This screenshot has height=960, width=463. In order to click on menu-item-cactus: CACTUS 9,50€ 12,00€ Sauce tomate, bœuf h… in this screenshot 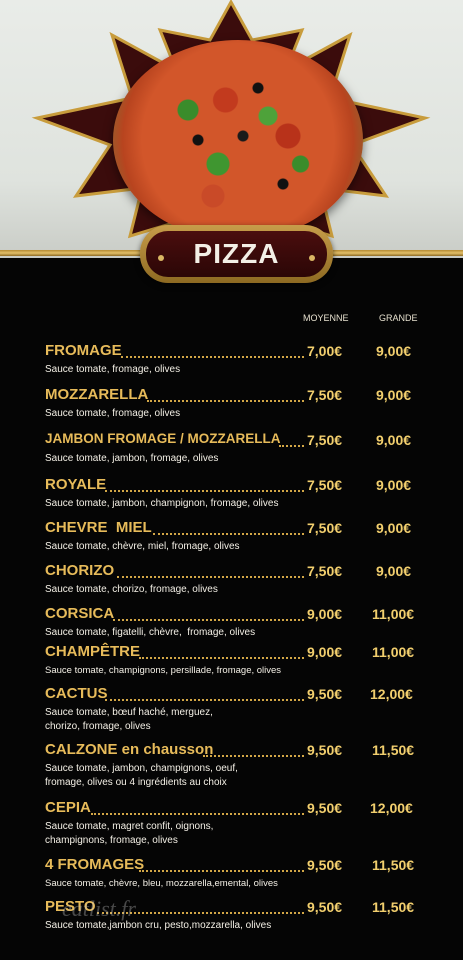, I will do `click(240, 709)`.